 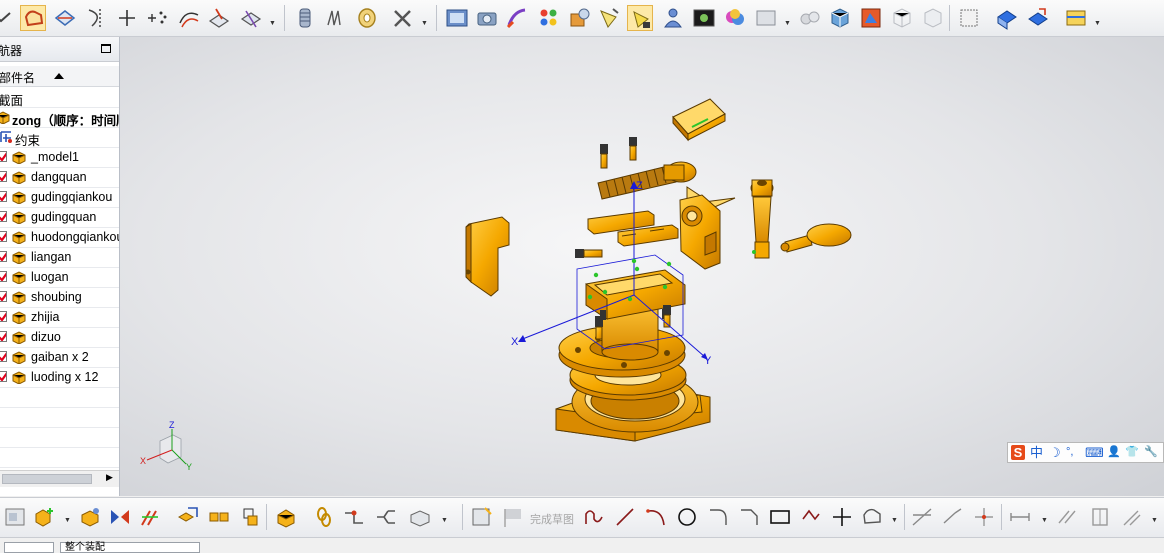 What do you see at coordinates (324, 517) in the screenshot?
I see `chain-link-icon` at bounding box center [324, 517].